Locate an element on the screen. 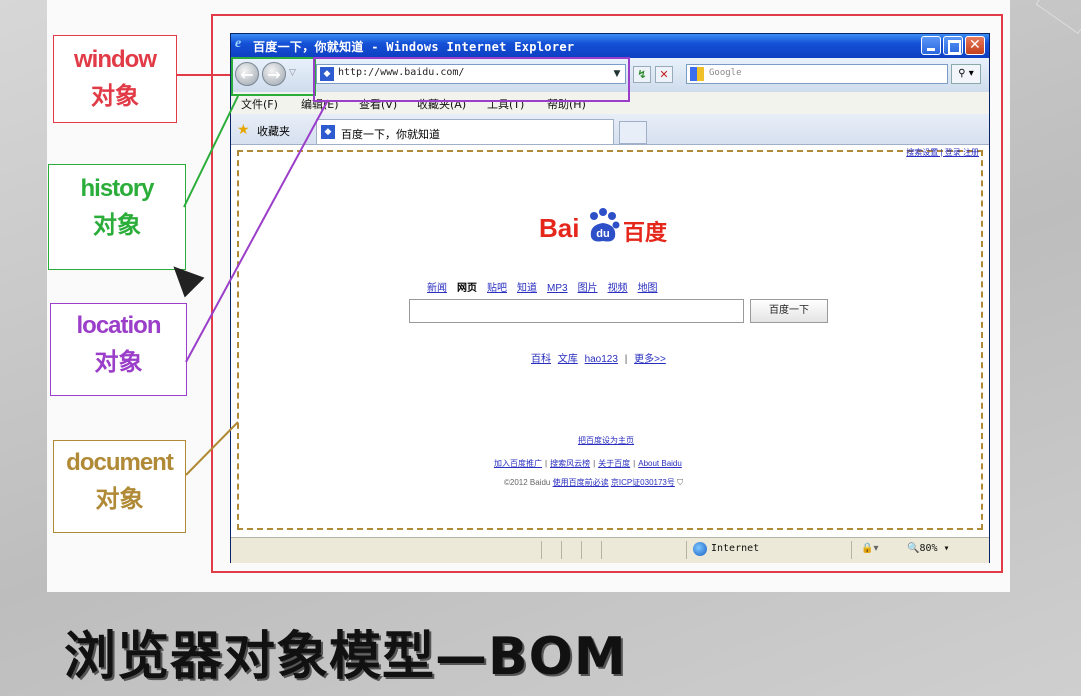 The width and height of the screenshot is (1081, 696). slide-title: 浏览器对象模型—BOM is located at coordinates (345, 657).